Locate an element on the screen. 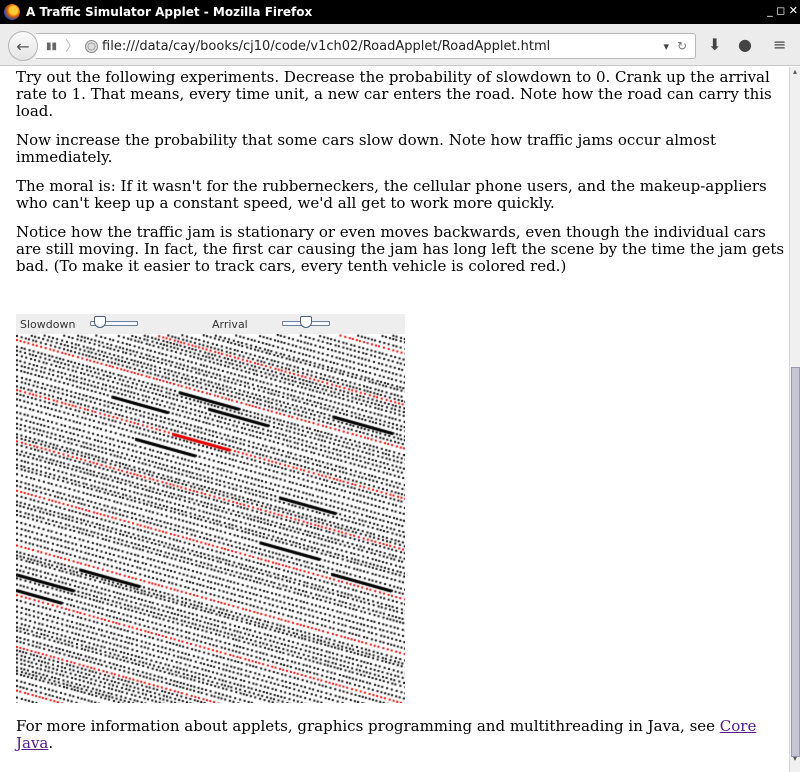 The image size is (800, 772). slowdown-slider-thumb is located at coordinates (99, 322).